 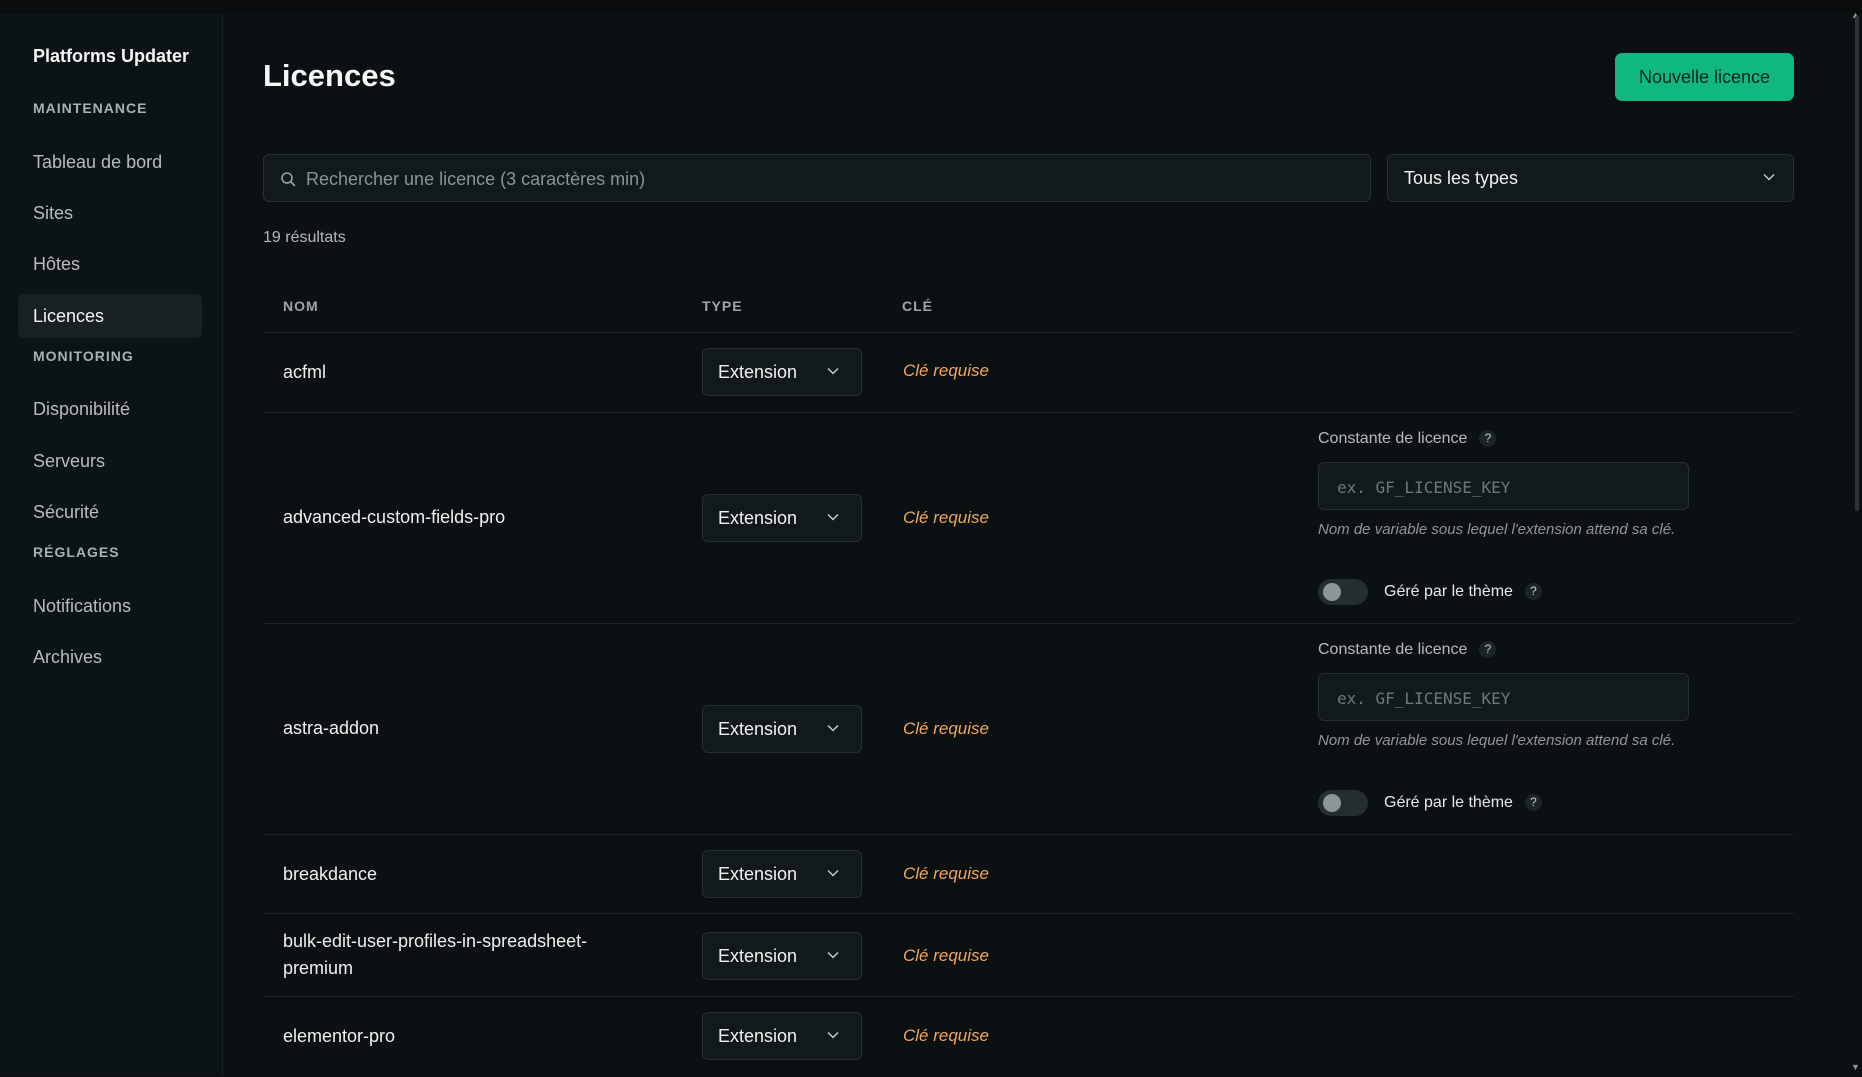 What do you see at coordinates (110, 316) in the screenshot?
I see `sidebar-item-licences: Licences` at bounding box center [110, 316].